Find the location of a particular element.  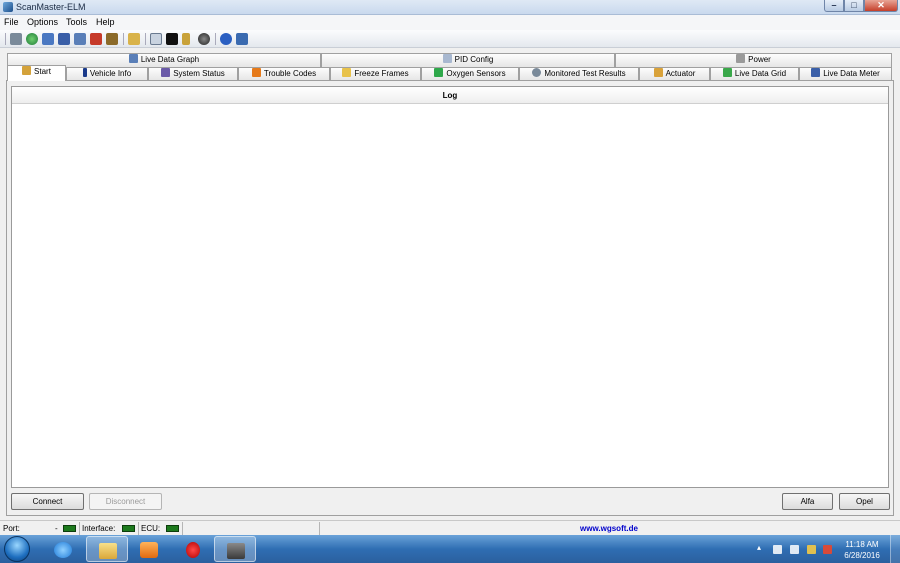

snowflake-icon is located at coordinates (347, 72).